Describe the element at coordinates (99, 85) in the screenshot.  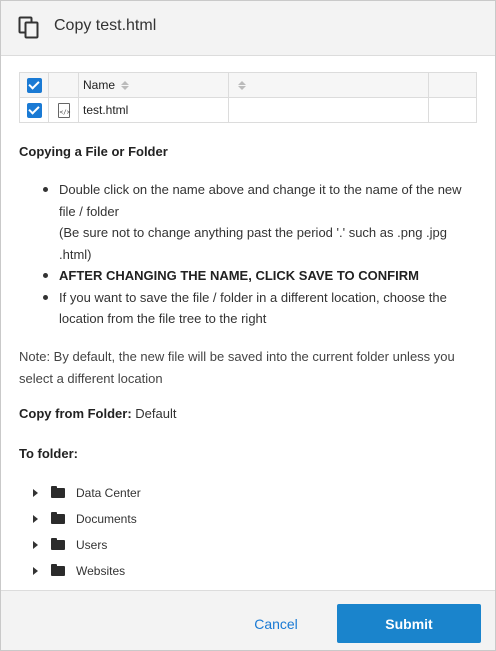
I see `name-column-label: Name` at that location.